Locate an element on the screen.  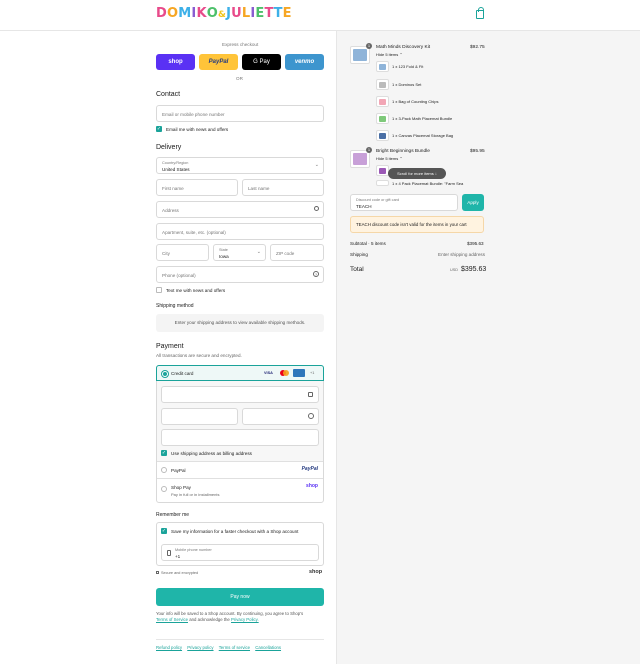
credit-card-option: Credit card VISA +1 is located at coordinates (240, 373).